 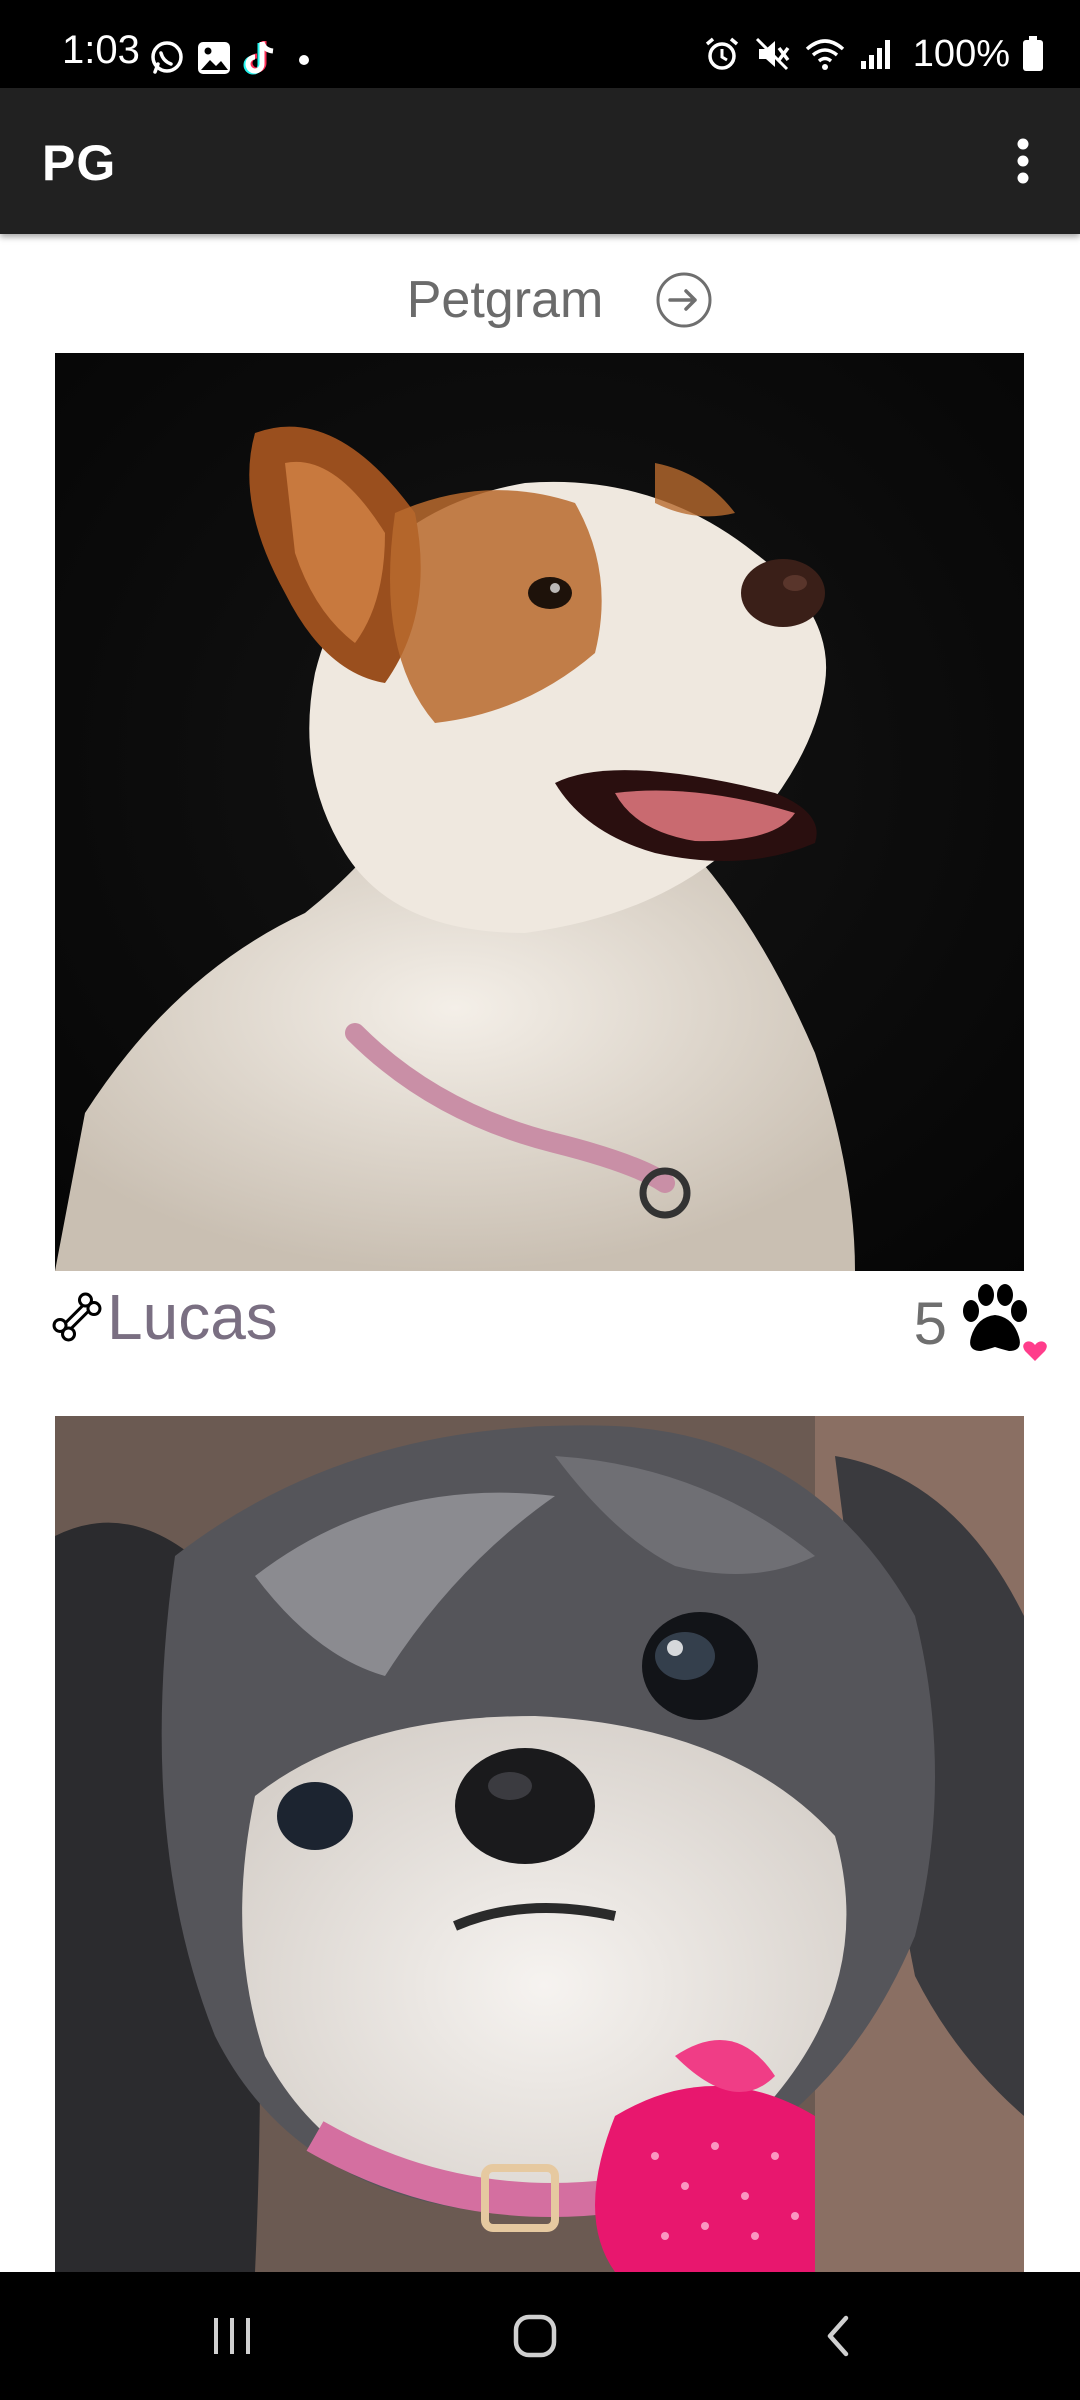 I want to click on feed-header: Petgram, so click(x=540, y=300).